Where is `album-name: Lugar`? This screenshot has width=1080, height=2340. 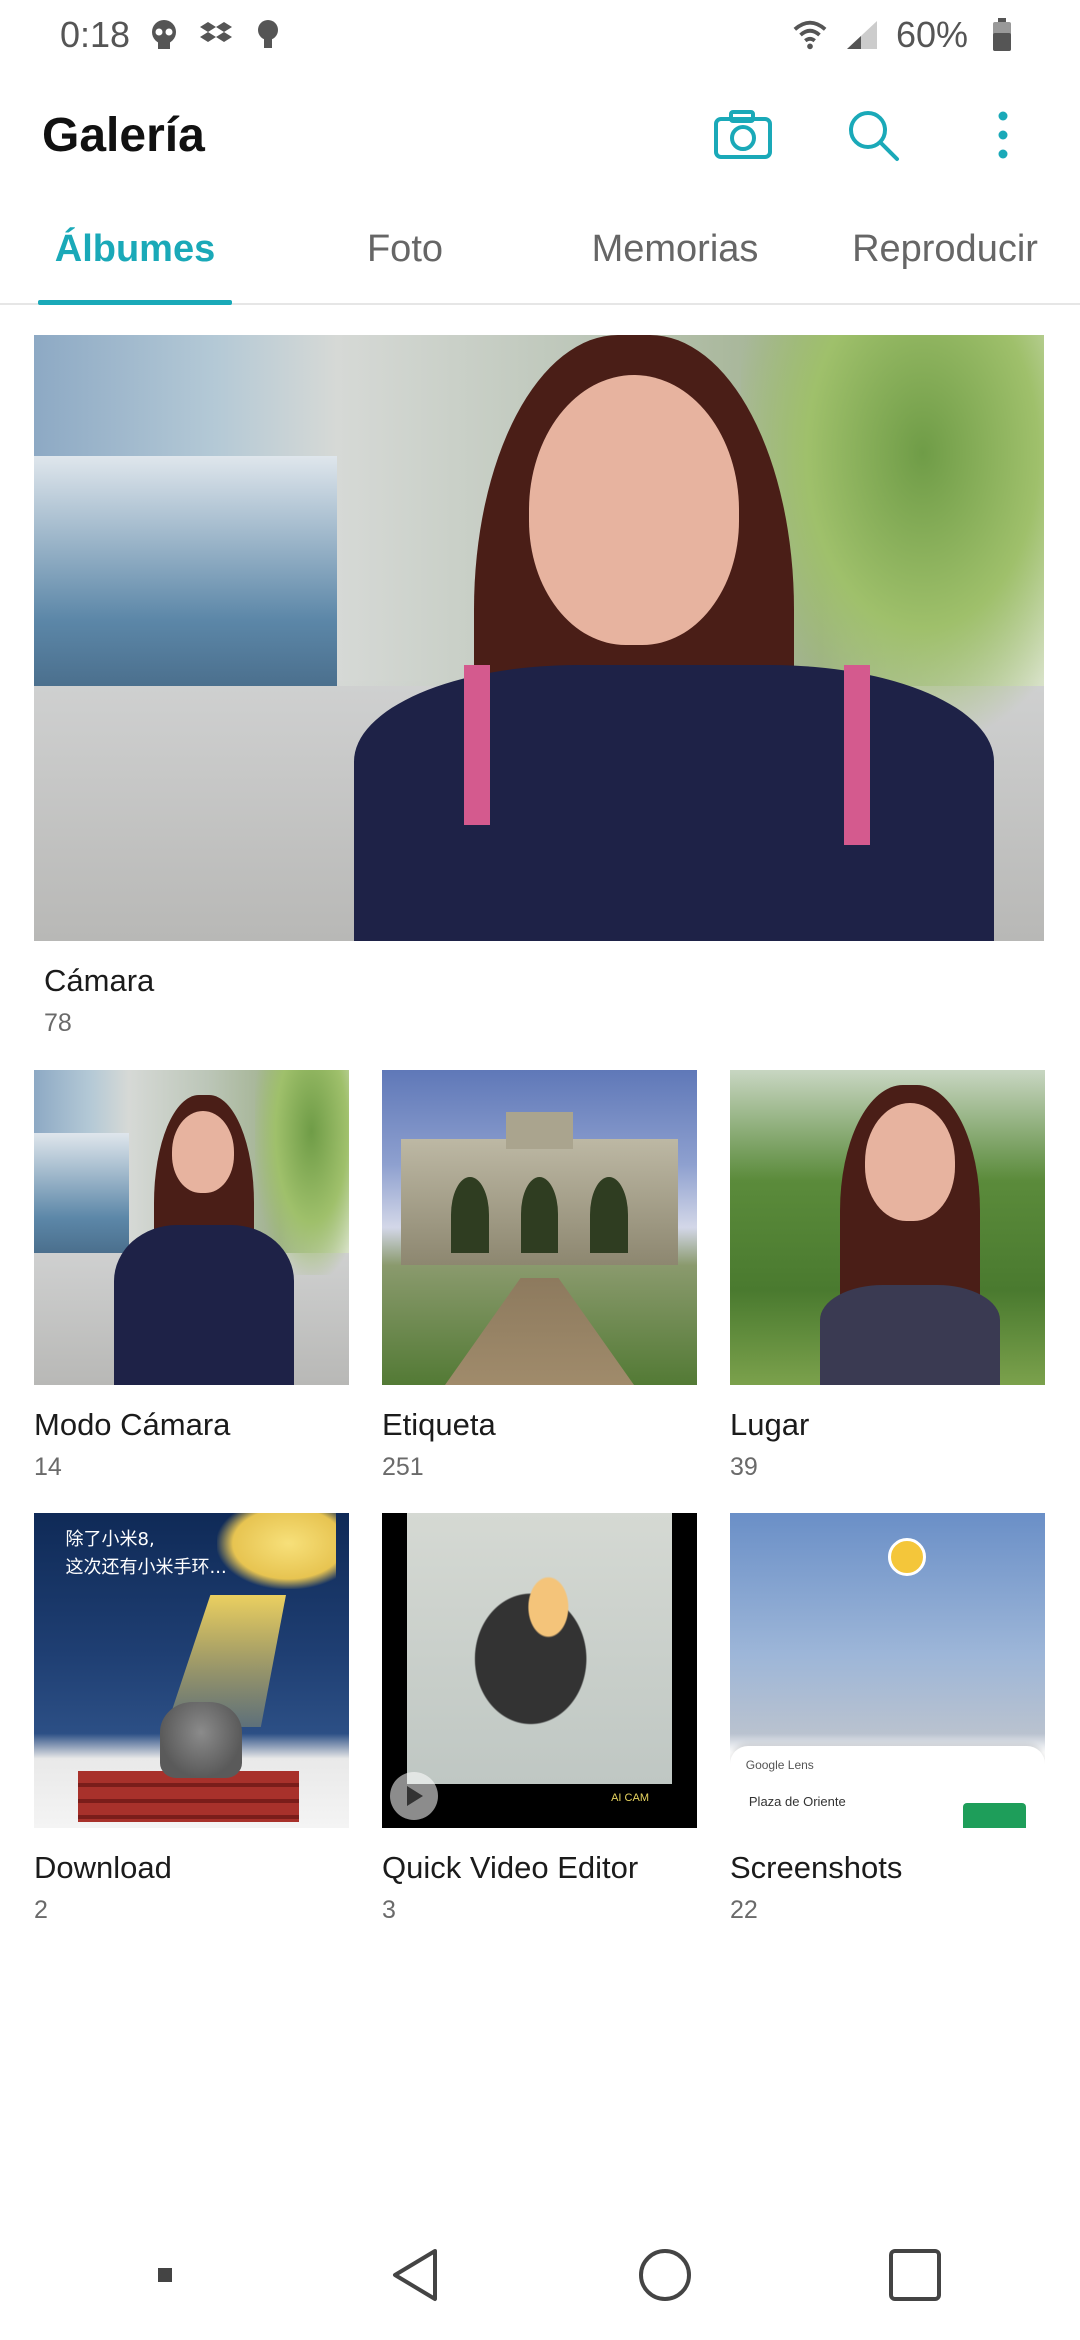
album-name: Lugar is located at coordinates (770, 1424).